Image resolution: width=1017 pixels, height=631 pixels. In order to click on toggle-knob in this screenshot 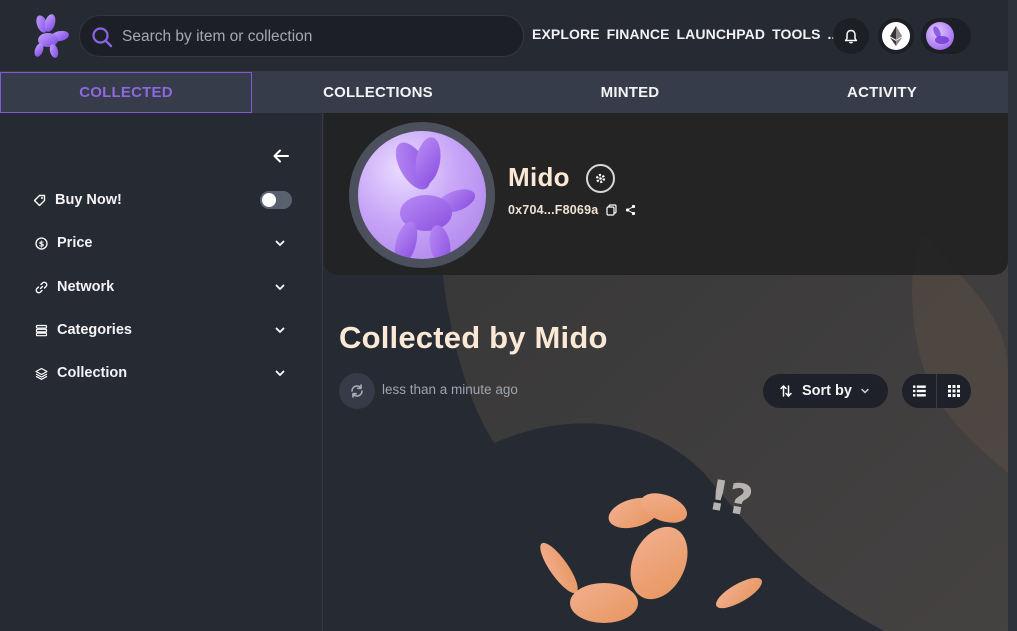, I will do `click(269, 200)`.